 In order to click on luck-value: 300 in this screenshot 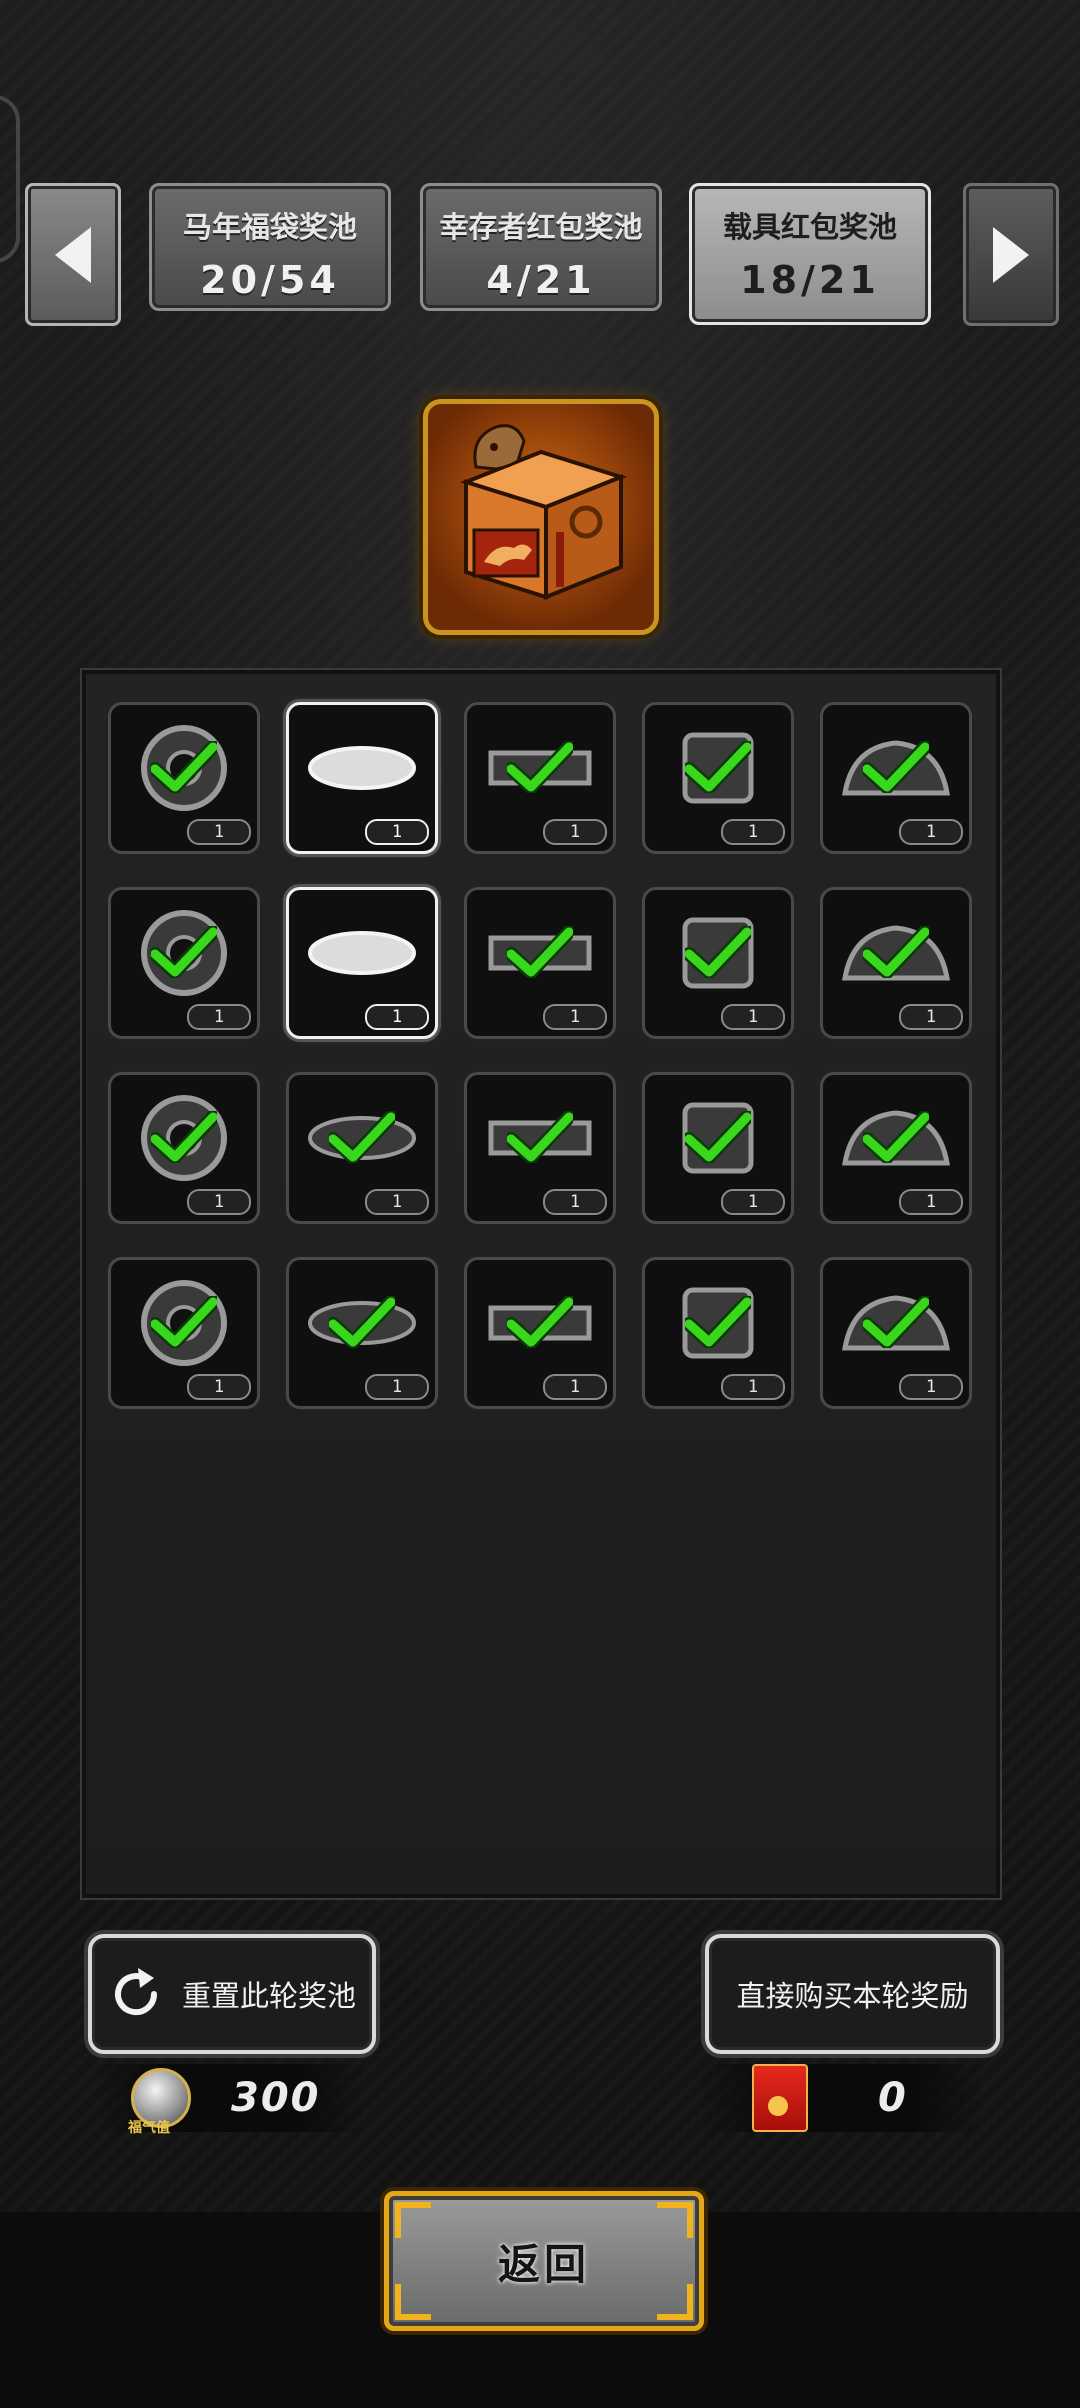, I will do `click(276, 2098)`.